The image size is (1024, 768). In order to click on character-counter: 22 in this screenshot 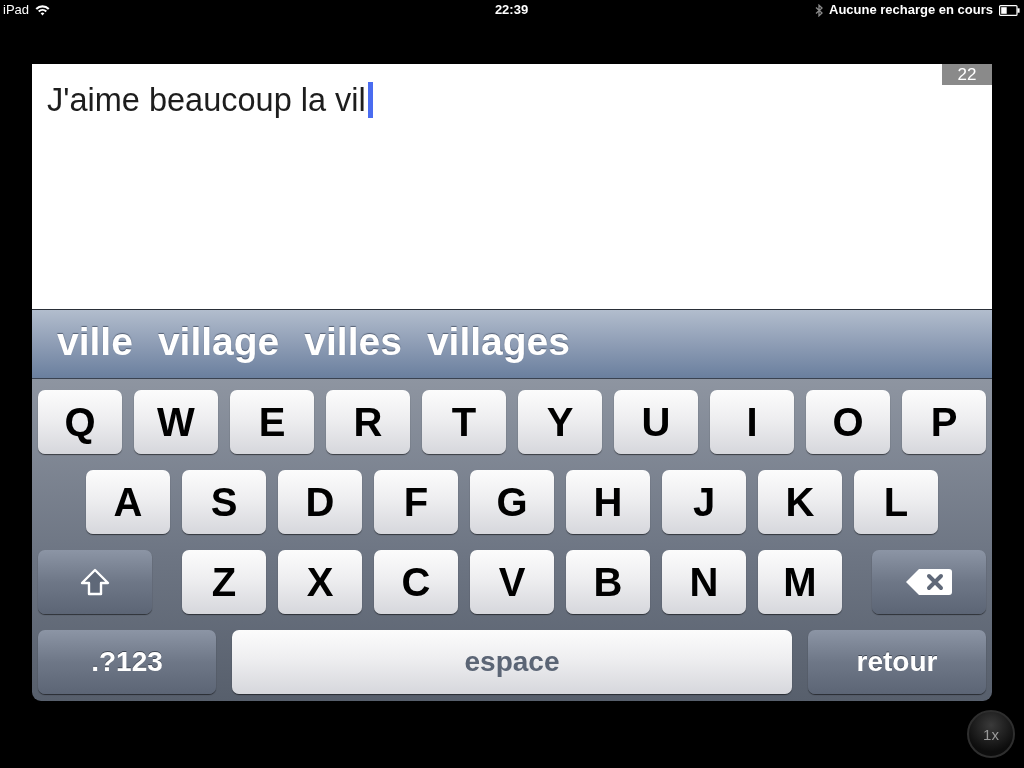, I will do `click(967, 74)`.